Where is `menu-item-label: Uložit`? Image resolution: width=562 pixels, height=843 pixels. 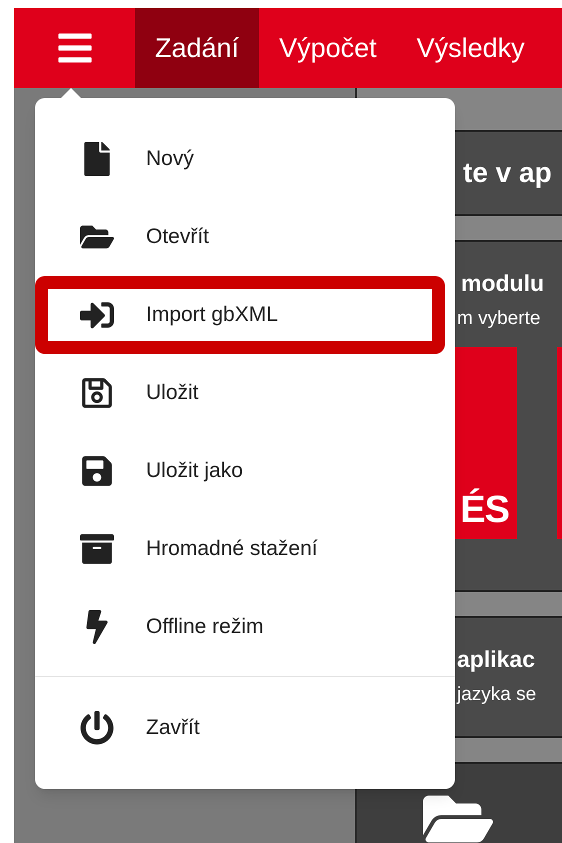
menu-item-label: Uložit is located at coordinates (172, 393).